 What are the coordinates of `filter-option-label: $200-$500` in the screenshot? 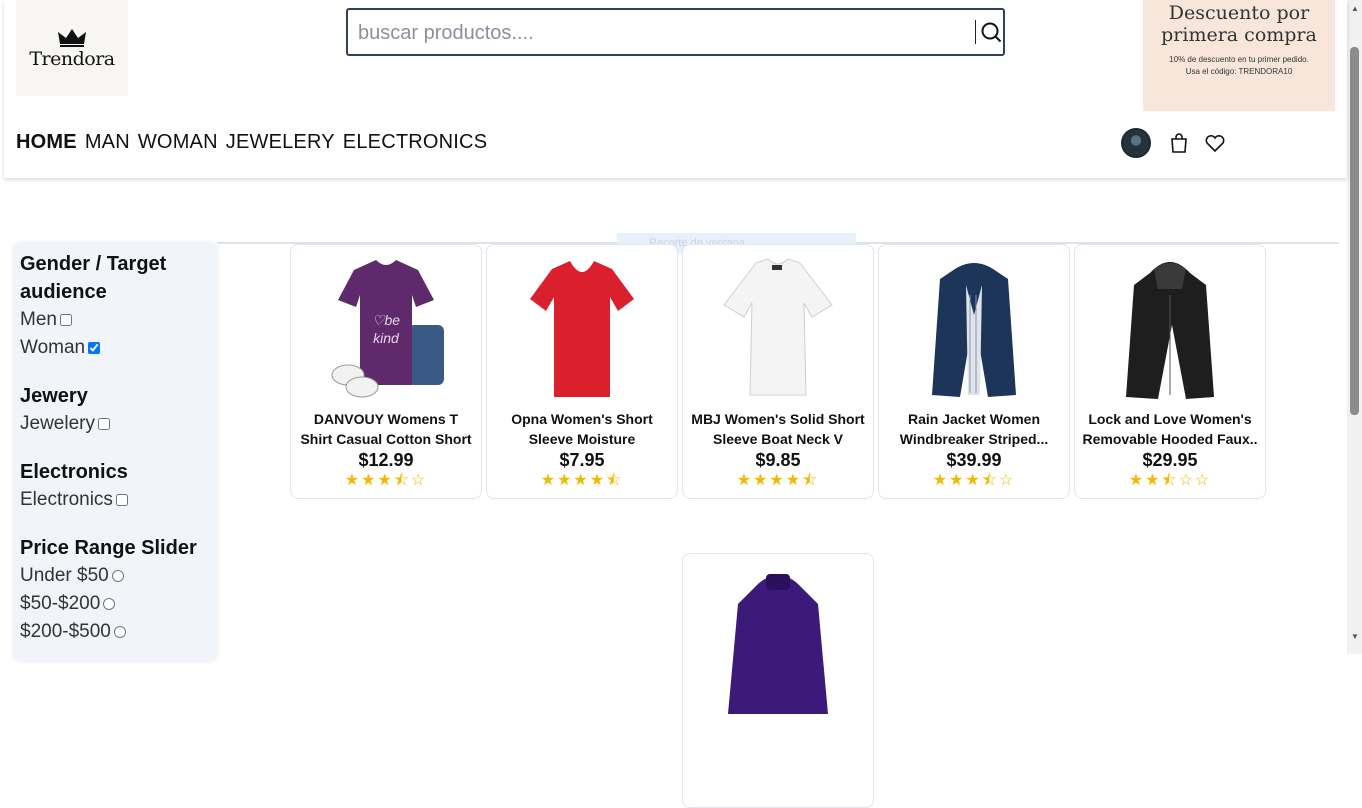 It's located at (65, 631).